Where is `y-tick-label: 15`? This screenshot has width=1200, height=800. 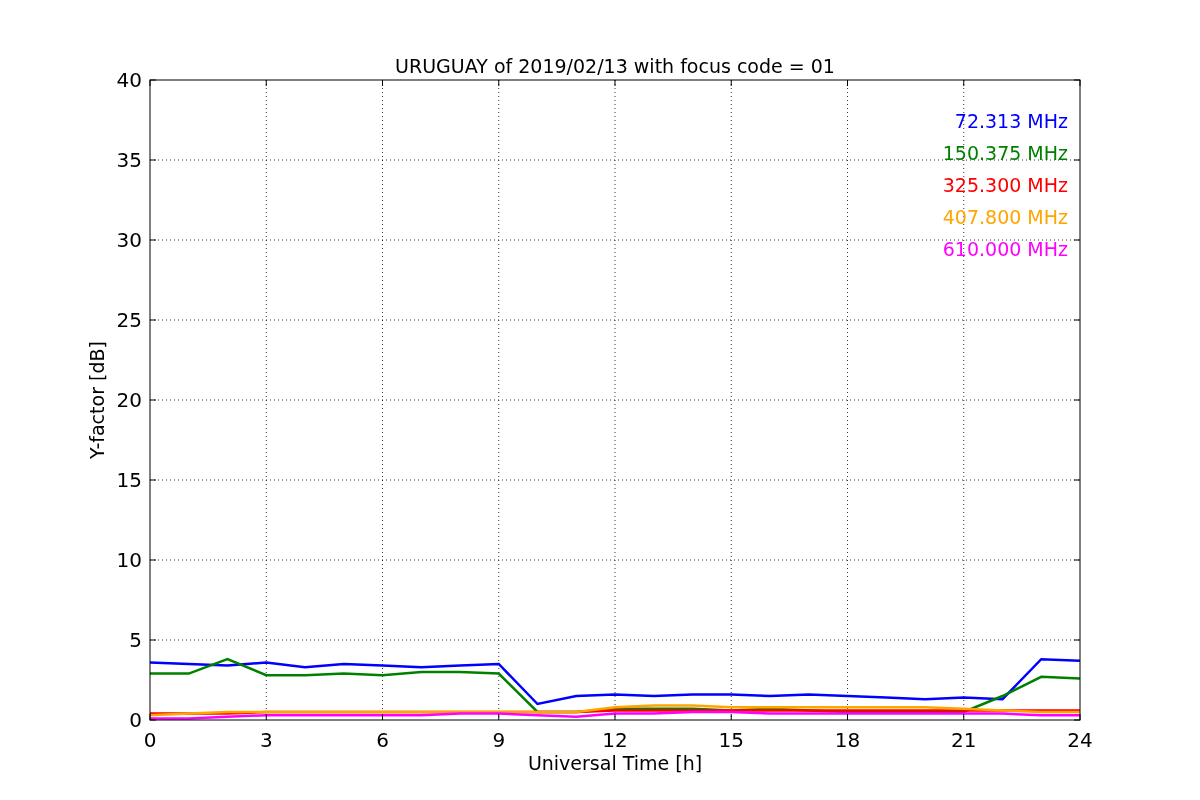 y-tick-label: 15 is located at coordinates (129, 480).